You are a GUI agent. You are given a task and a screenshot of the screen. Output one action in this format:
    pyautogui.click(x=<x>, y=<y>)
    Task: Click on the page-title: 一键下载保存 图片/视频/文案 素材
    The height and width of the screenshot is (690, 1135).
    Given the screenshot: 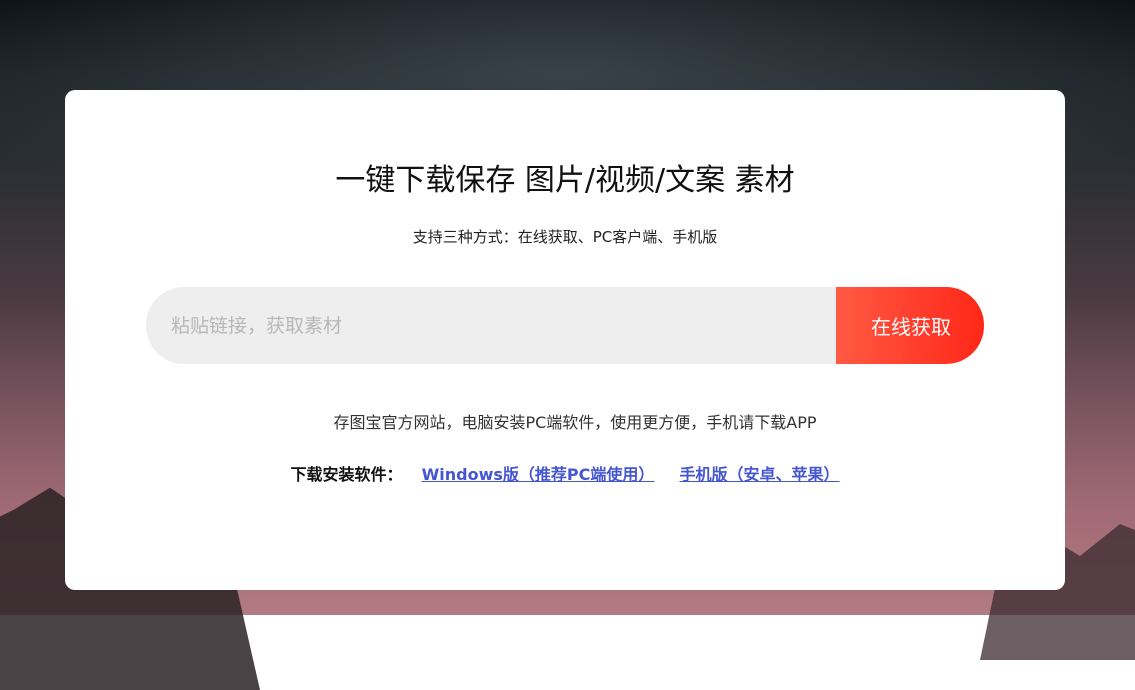 What is the action you would take?
    pyautogui.click(x=565, y=180)
    